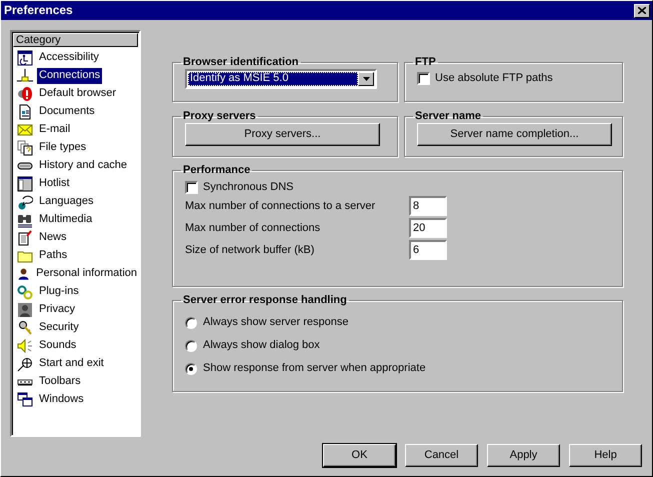 This screenshot has height=477, width=653. What do you see at coordinates (25, 310) in the screenshot?
I see `silhouette-icon` at bounding box center [25, 310].